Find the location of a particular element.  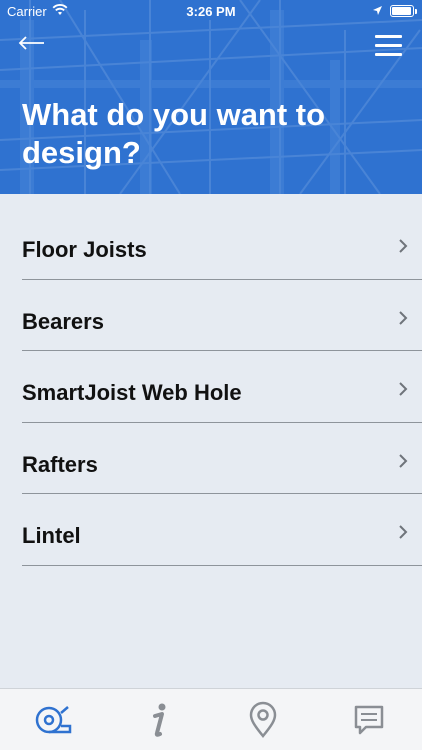

location-arrow-icon is located at coordinates (377, 11).